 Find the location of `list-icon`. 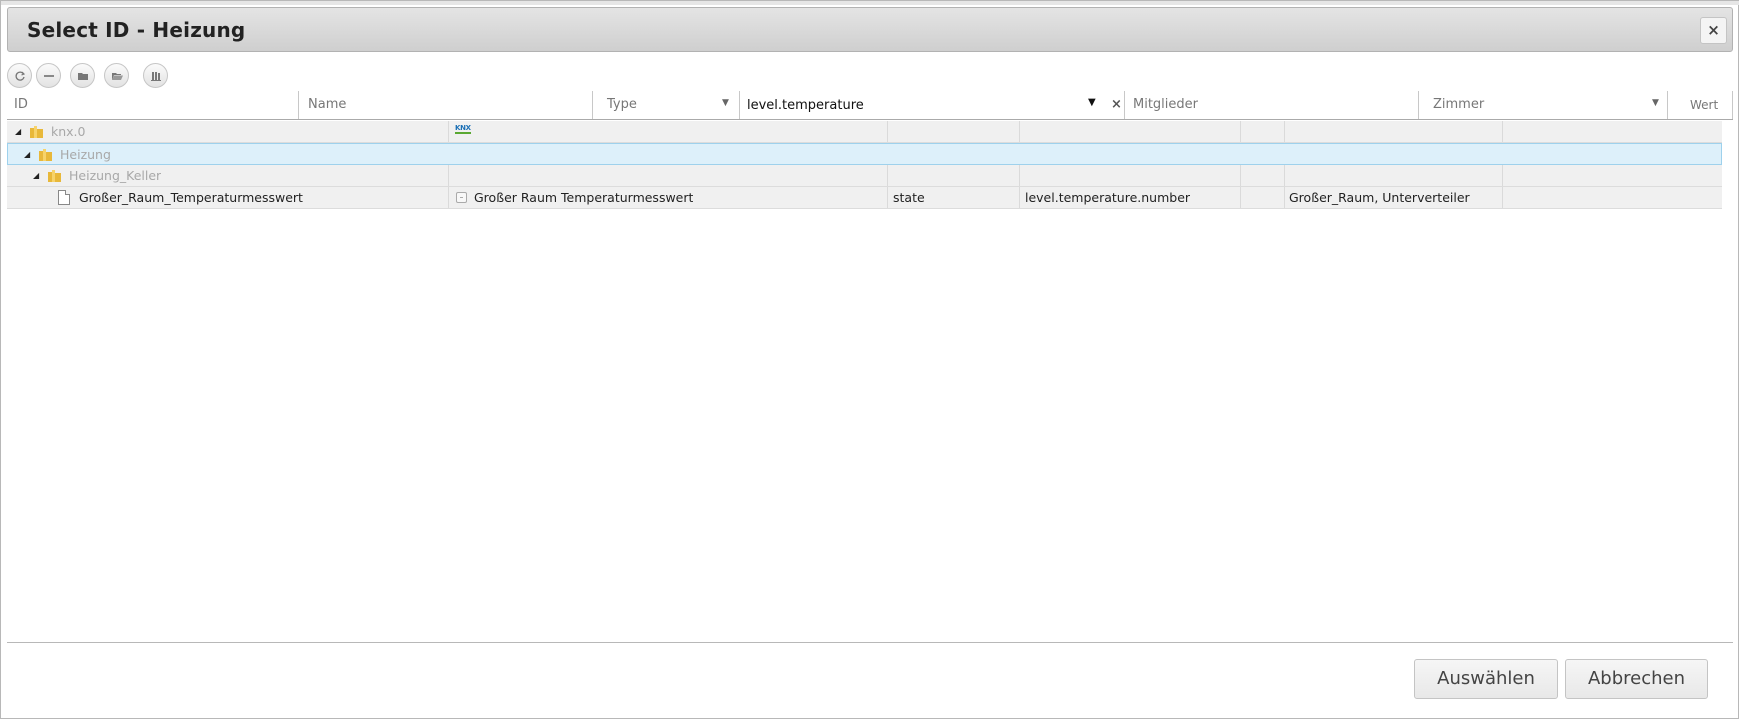

list-icon is located at coordinates (155, 76).